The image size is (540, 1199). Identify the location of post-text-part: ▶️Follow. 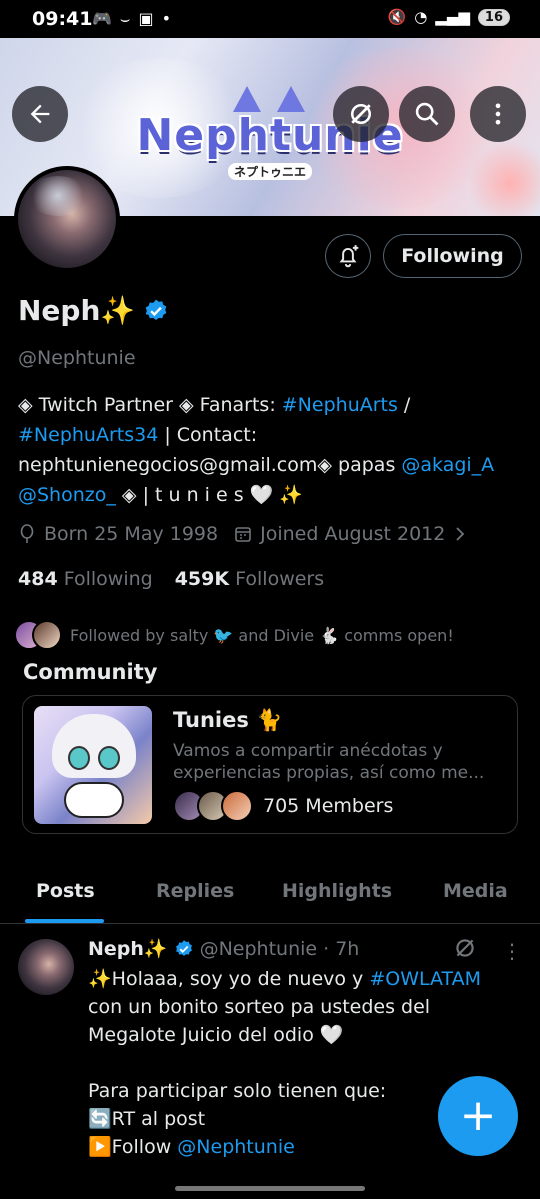
(133, 1147).